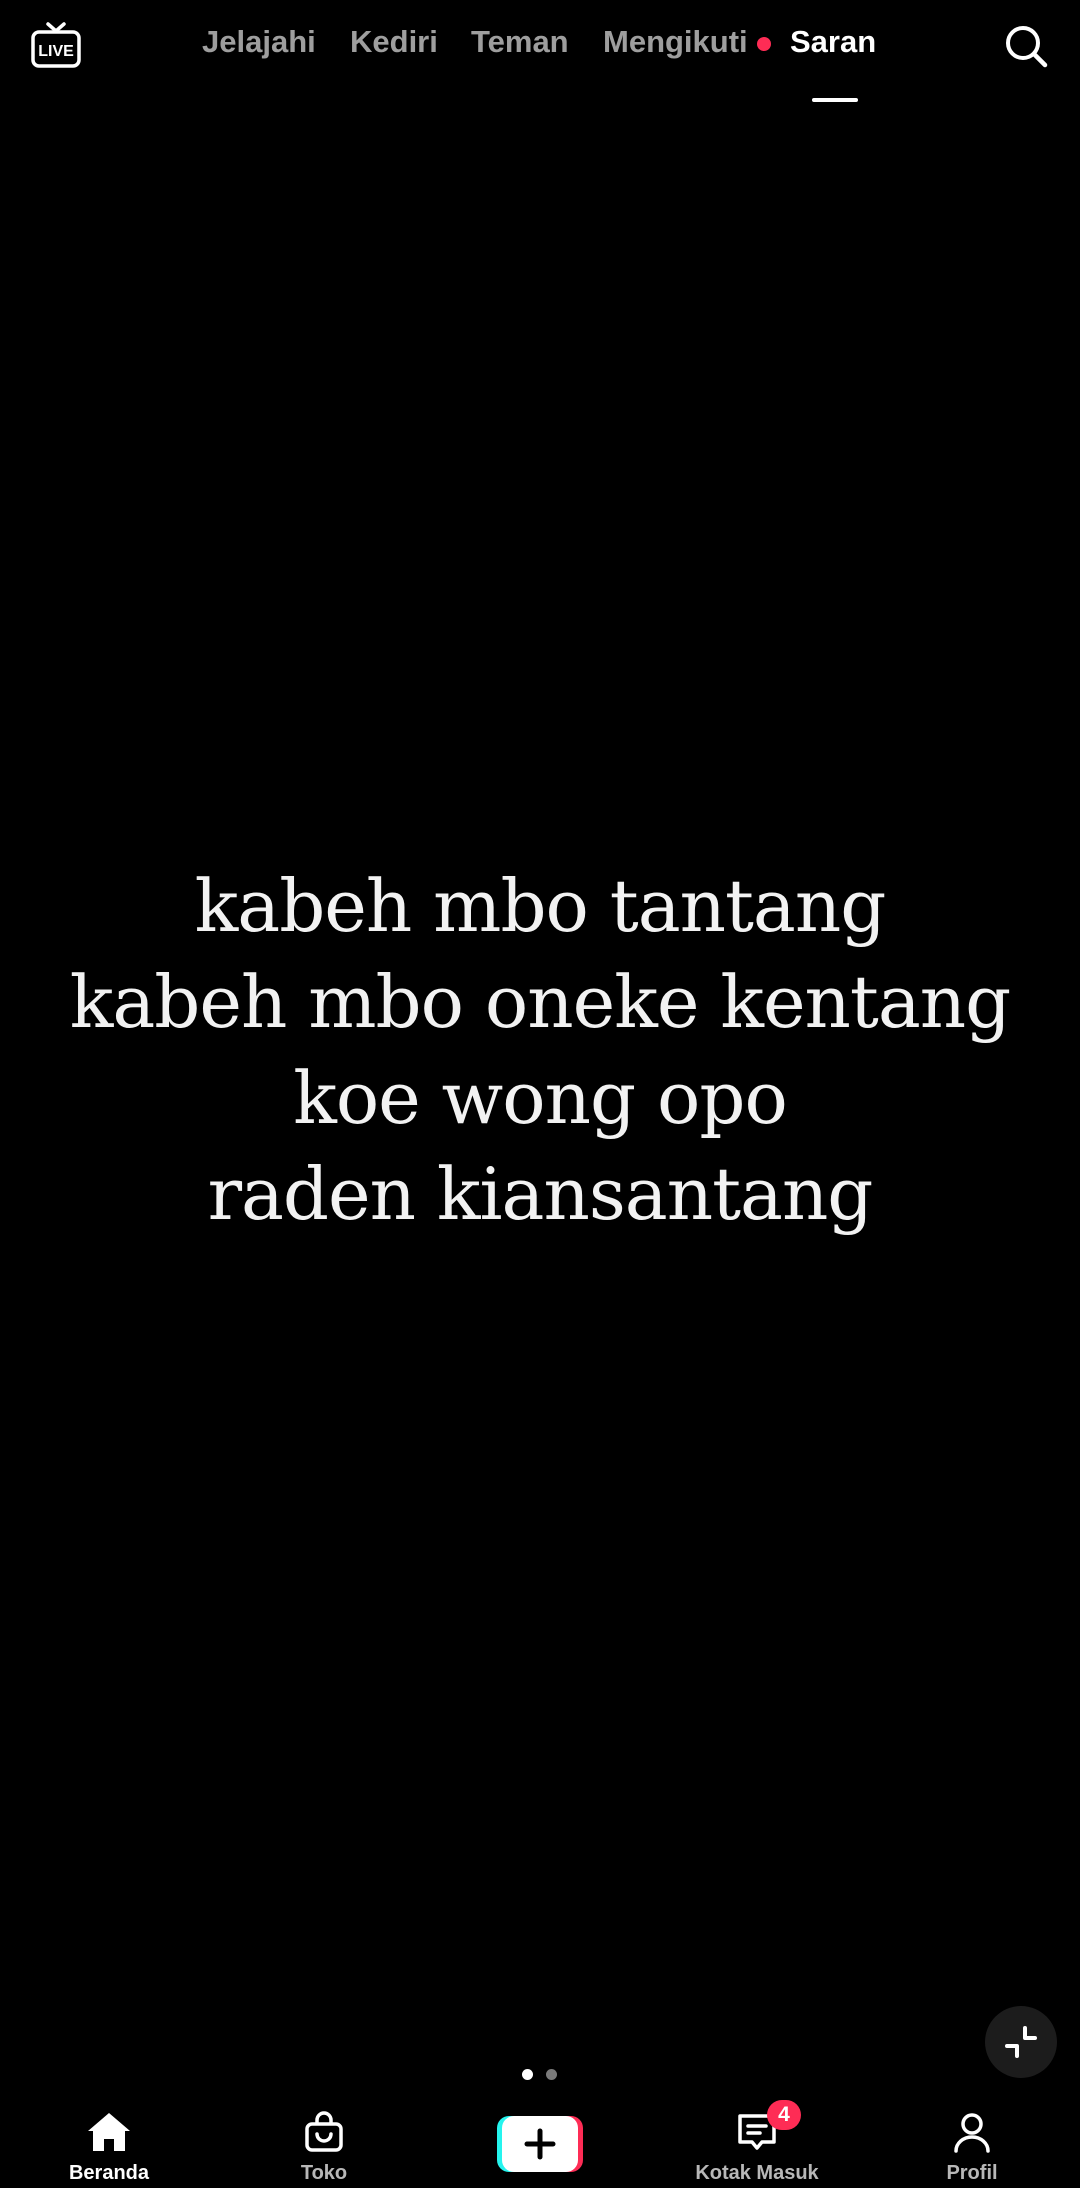  I want to click on nav-profil: Profil, so click(972, 2144).